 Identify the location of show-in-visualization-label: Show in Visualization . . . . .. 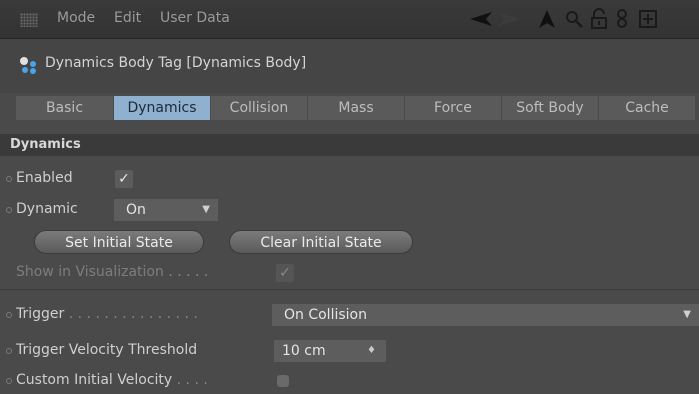
(112, 272).